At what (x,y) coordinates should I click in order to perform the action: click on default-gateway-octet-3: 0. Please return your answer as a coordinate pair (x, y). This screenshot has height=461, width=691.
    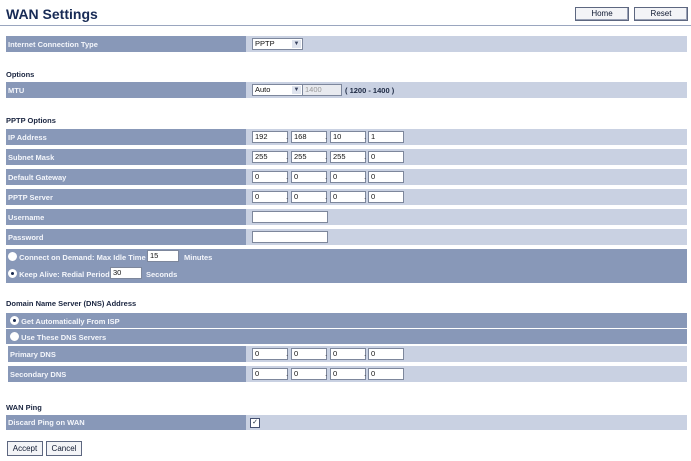
    Looking at the image, I should click on (348, 177).